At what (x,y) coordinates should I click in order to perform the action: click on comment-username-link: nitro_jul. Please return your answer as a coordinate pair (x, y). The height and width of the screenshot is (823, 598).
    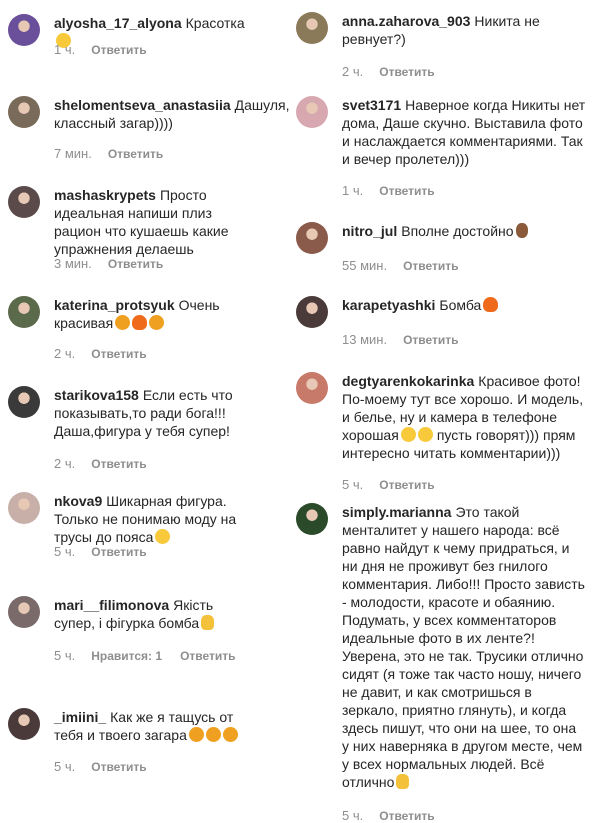
    Looking at the image, I should click on (369, 231).